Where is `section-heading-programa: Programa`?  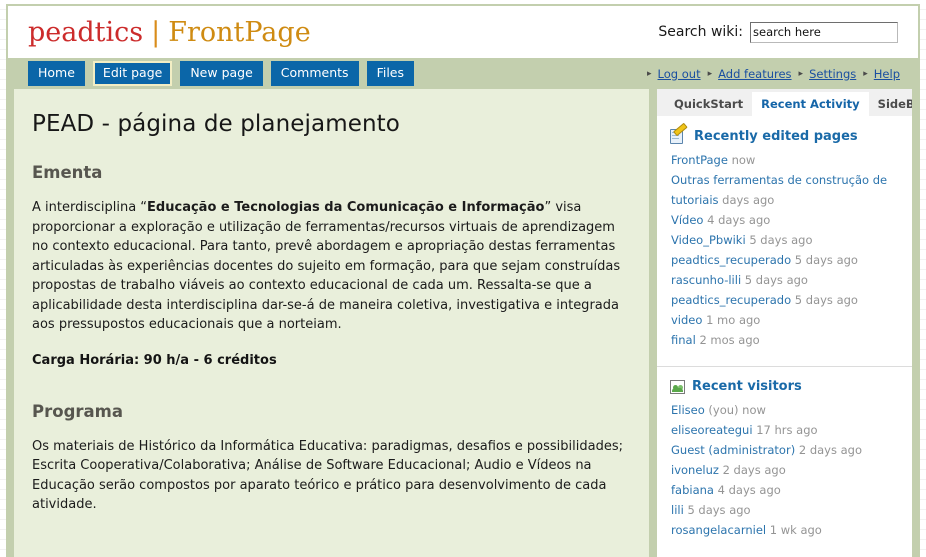
section-heading-programa: Programa is located at coordinates (77, 411).